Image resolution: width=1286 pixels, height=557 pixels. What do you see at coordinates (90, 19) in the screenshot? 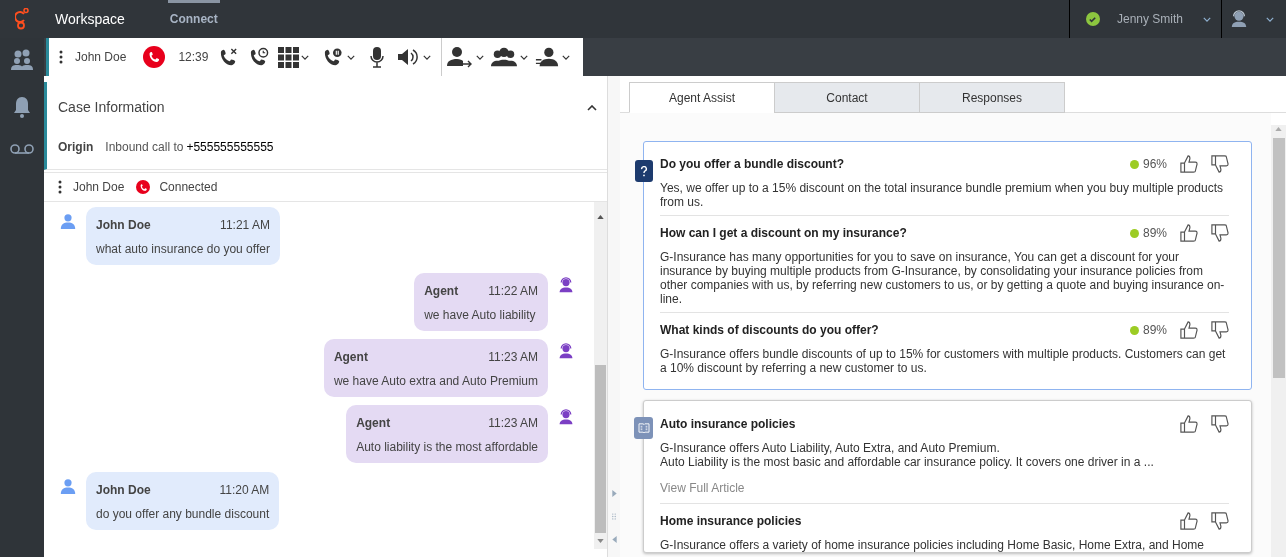
I see `app-name: Workspace` at bounding box center [90, 19].